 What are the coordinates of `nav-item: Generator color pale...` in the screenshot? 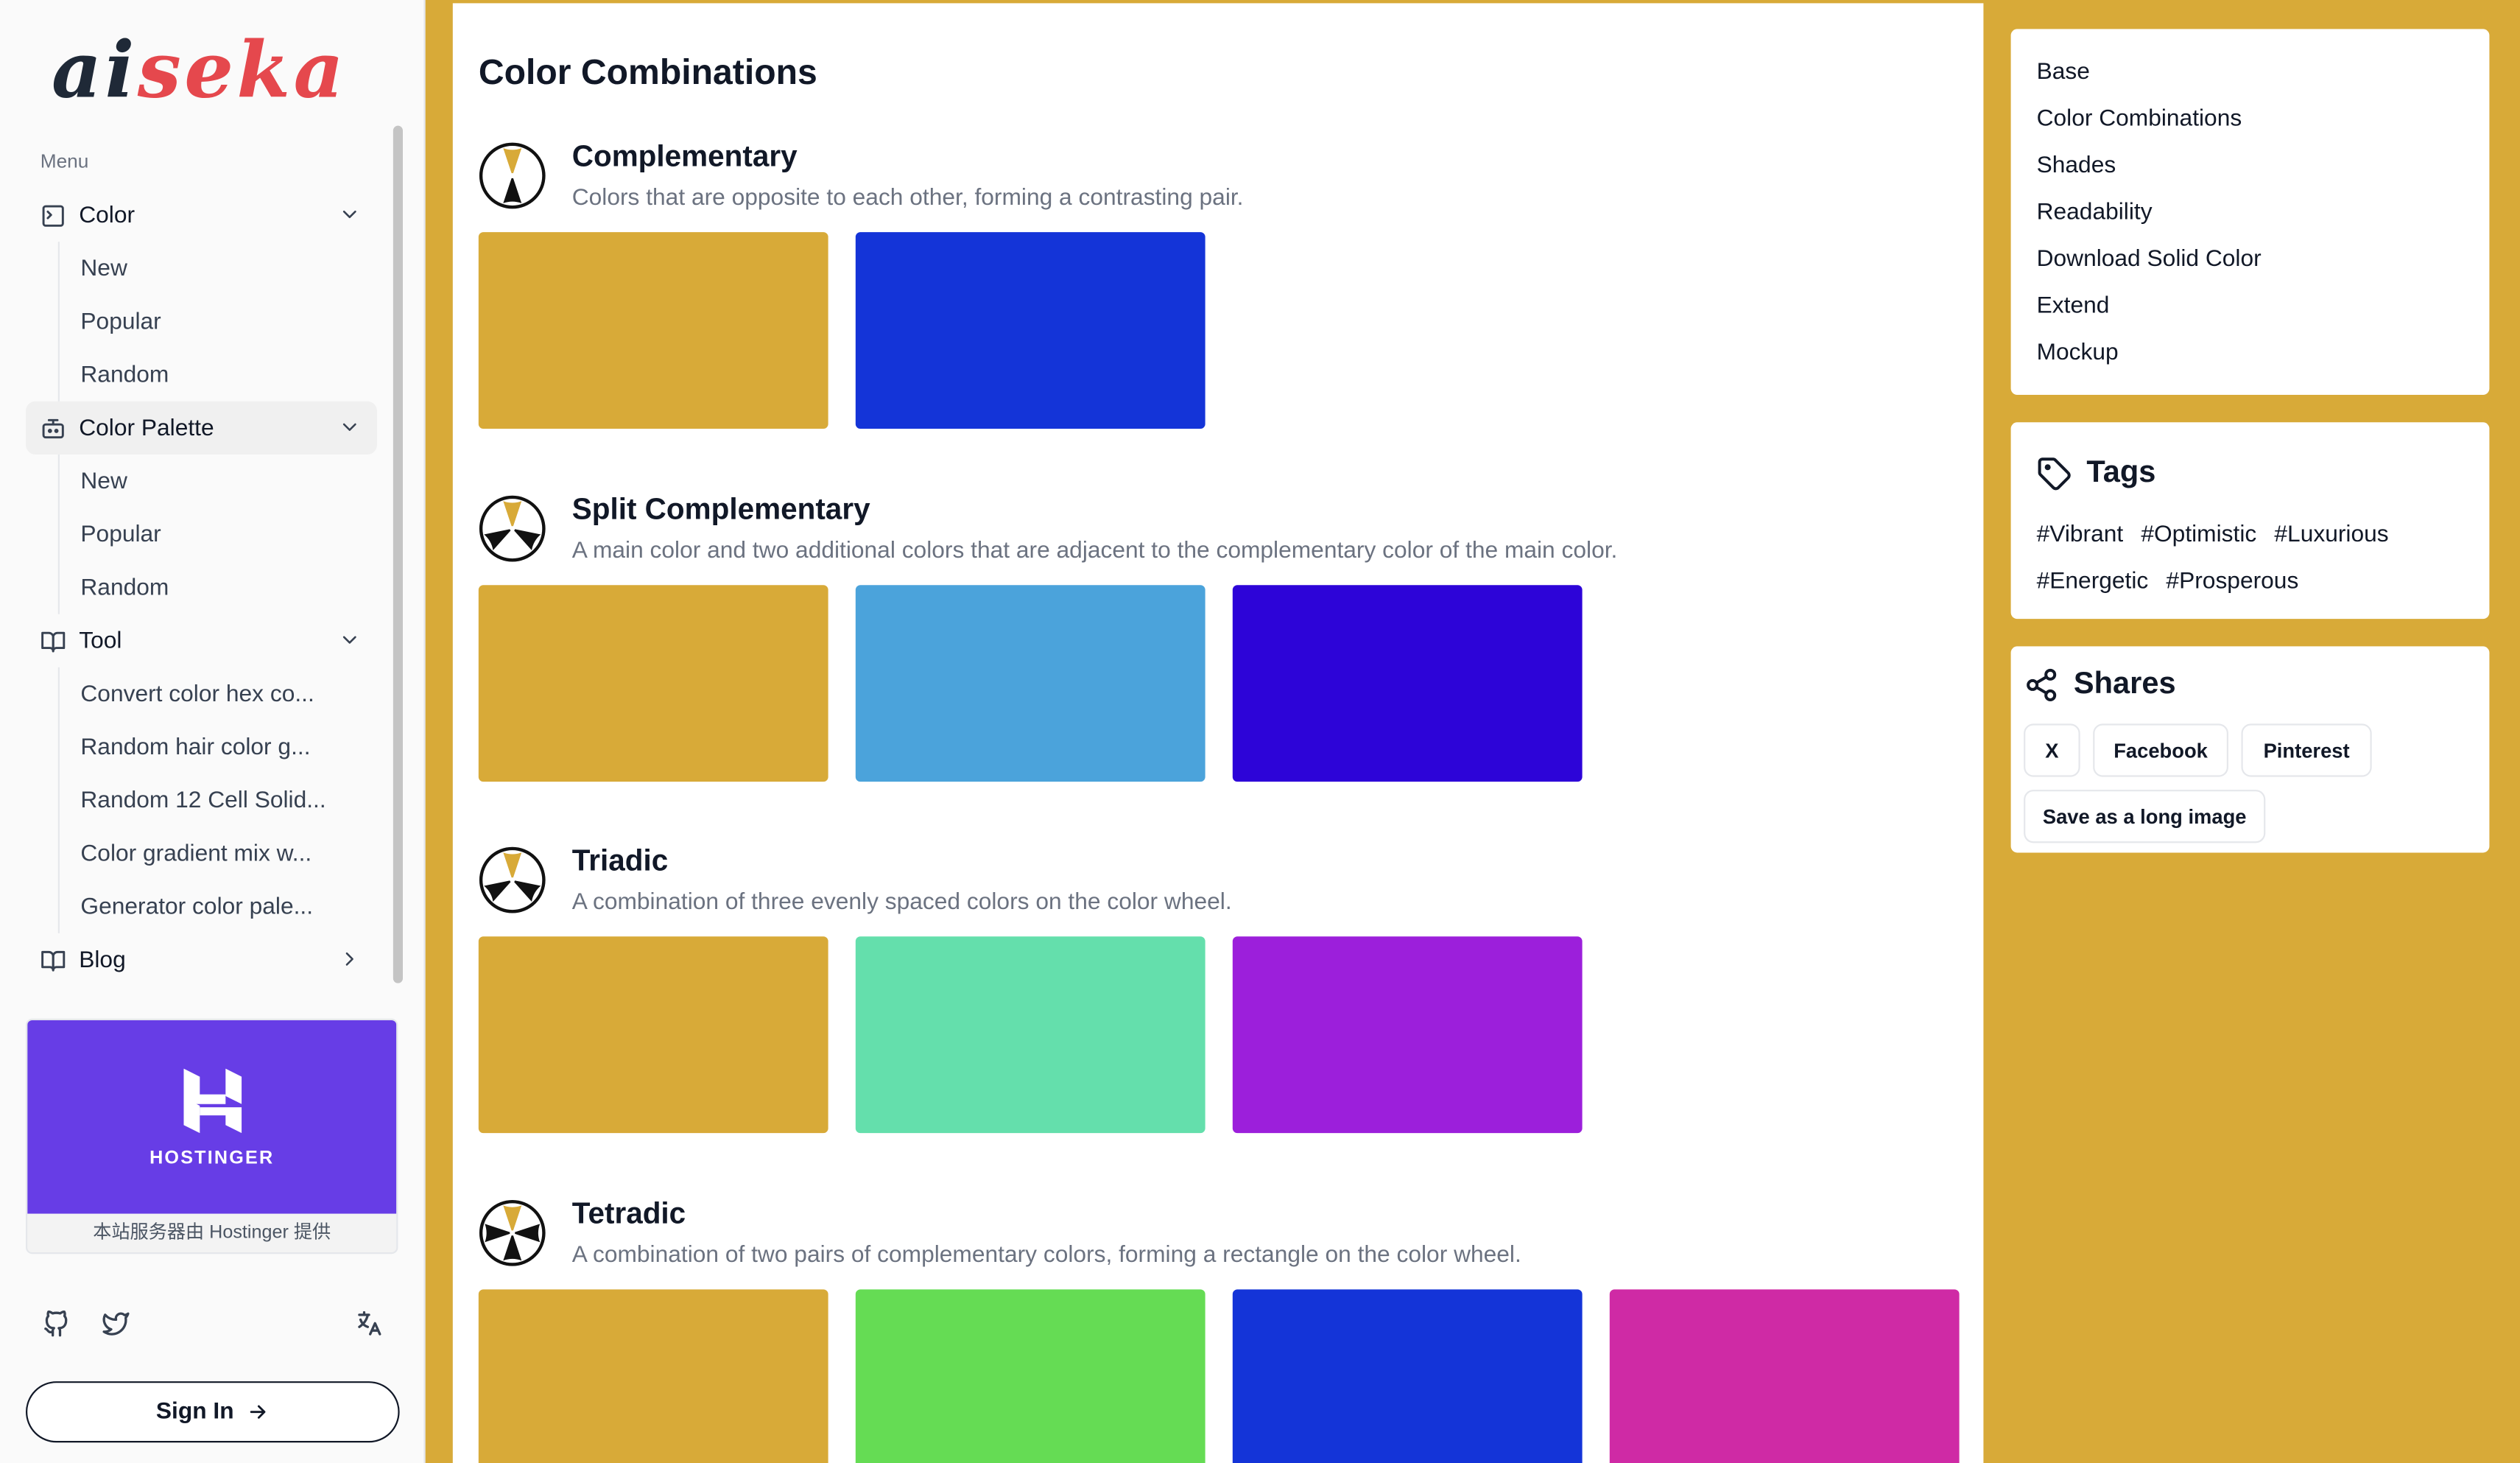 It's located at (219, 906).